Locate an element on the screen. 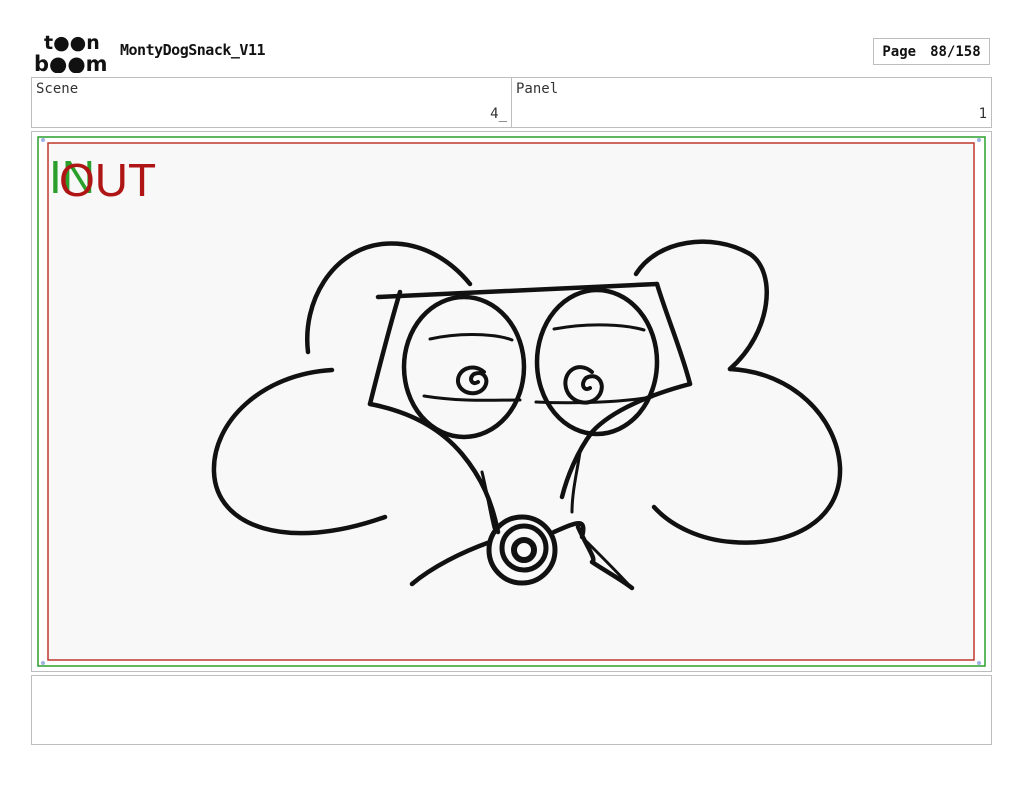 This screenshot has height=791, width=1024. page-number: 88/158 is located at coordinates (955, 51).